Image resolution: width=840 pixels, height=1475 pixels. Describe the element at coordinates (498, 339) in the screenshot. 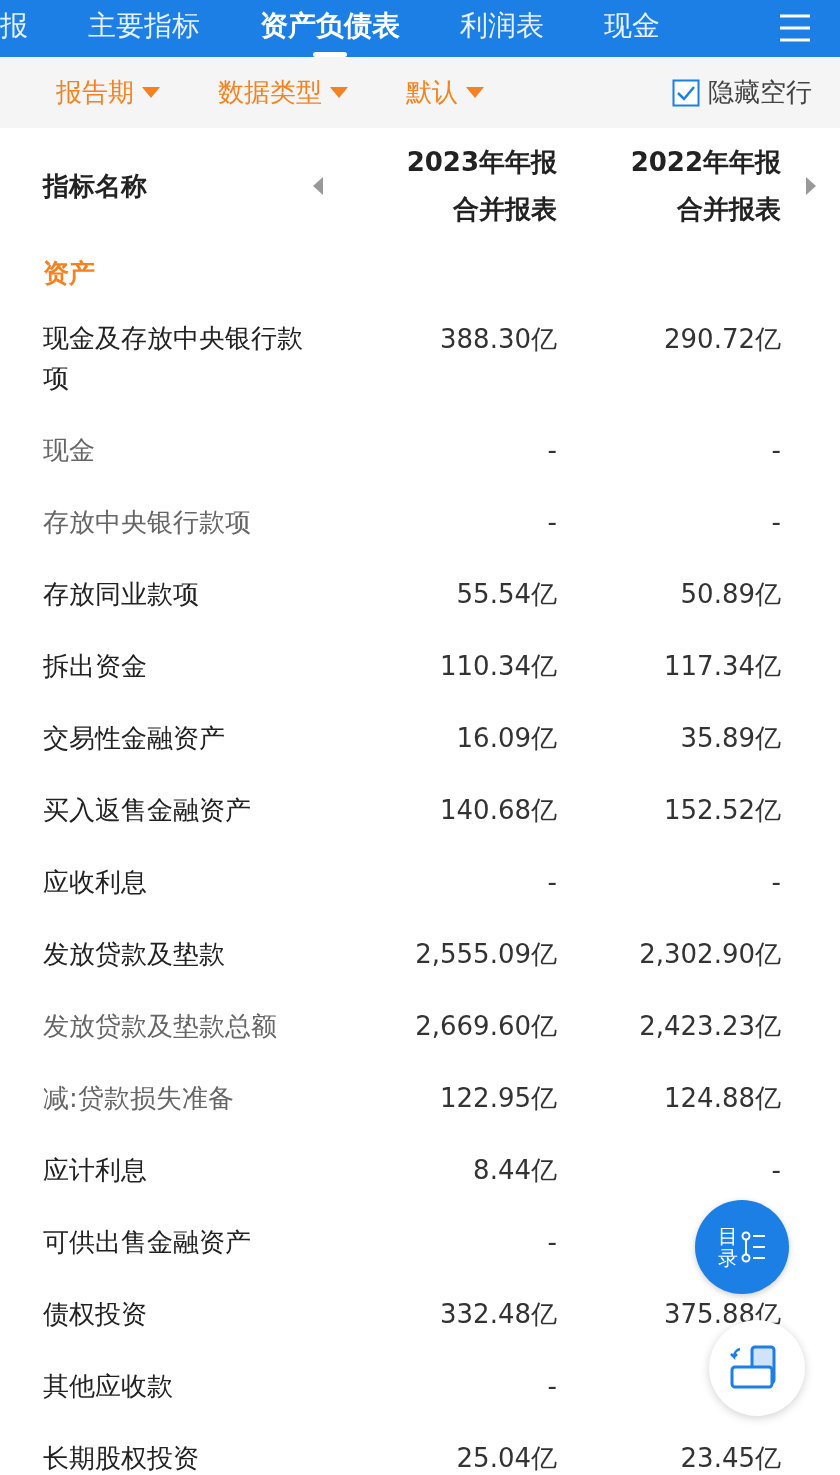

I see `table-cell: 388.30亿` at that location.